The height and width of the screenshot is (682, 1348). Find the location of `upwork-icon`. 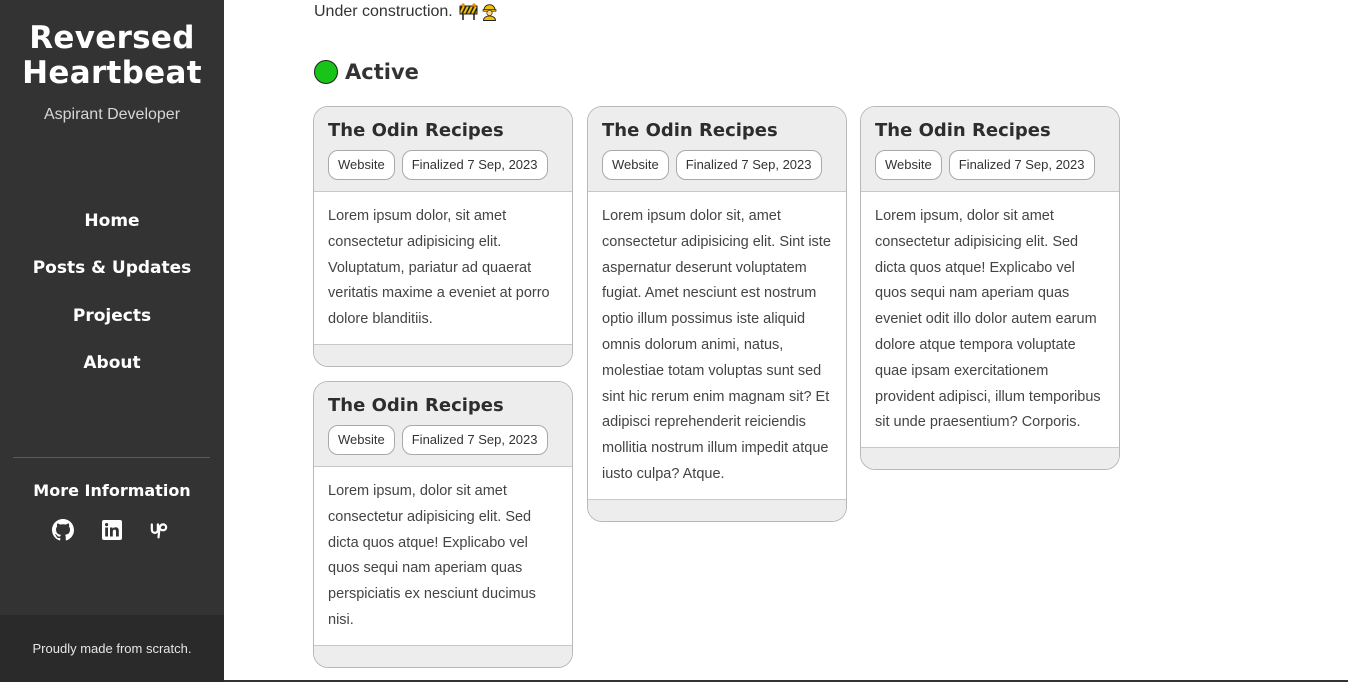

upwork-icon is located at coordinates (161, 530).